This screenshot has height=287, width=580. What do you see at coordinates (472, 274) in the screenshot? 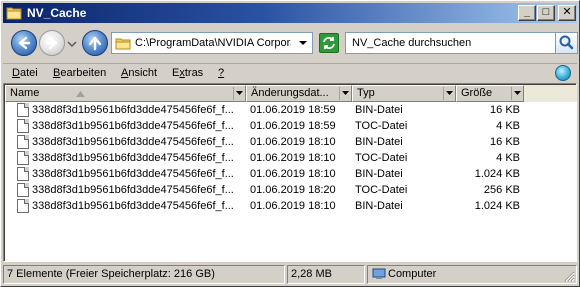
I see `status-location: Computer` at bounding box center [472, 274].